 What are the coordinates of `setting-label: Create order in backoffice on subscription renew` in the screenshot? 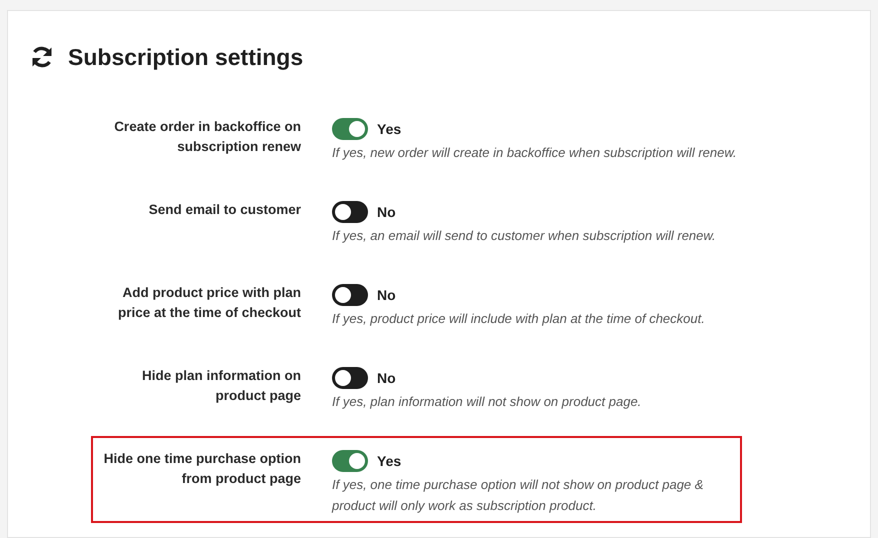 It's located at (207, 137).